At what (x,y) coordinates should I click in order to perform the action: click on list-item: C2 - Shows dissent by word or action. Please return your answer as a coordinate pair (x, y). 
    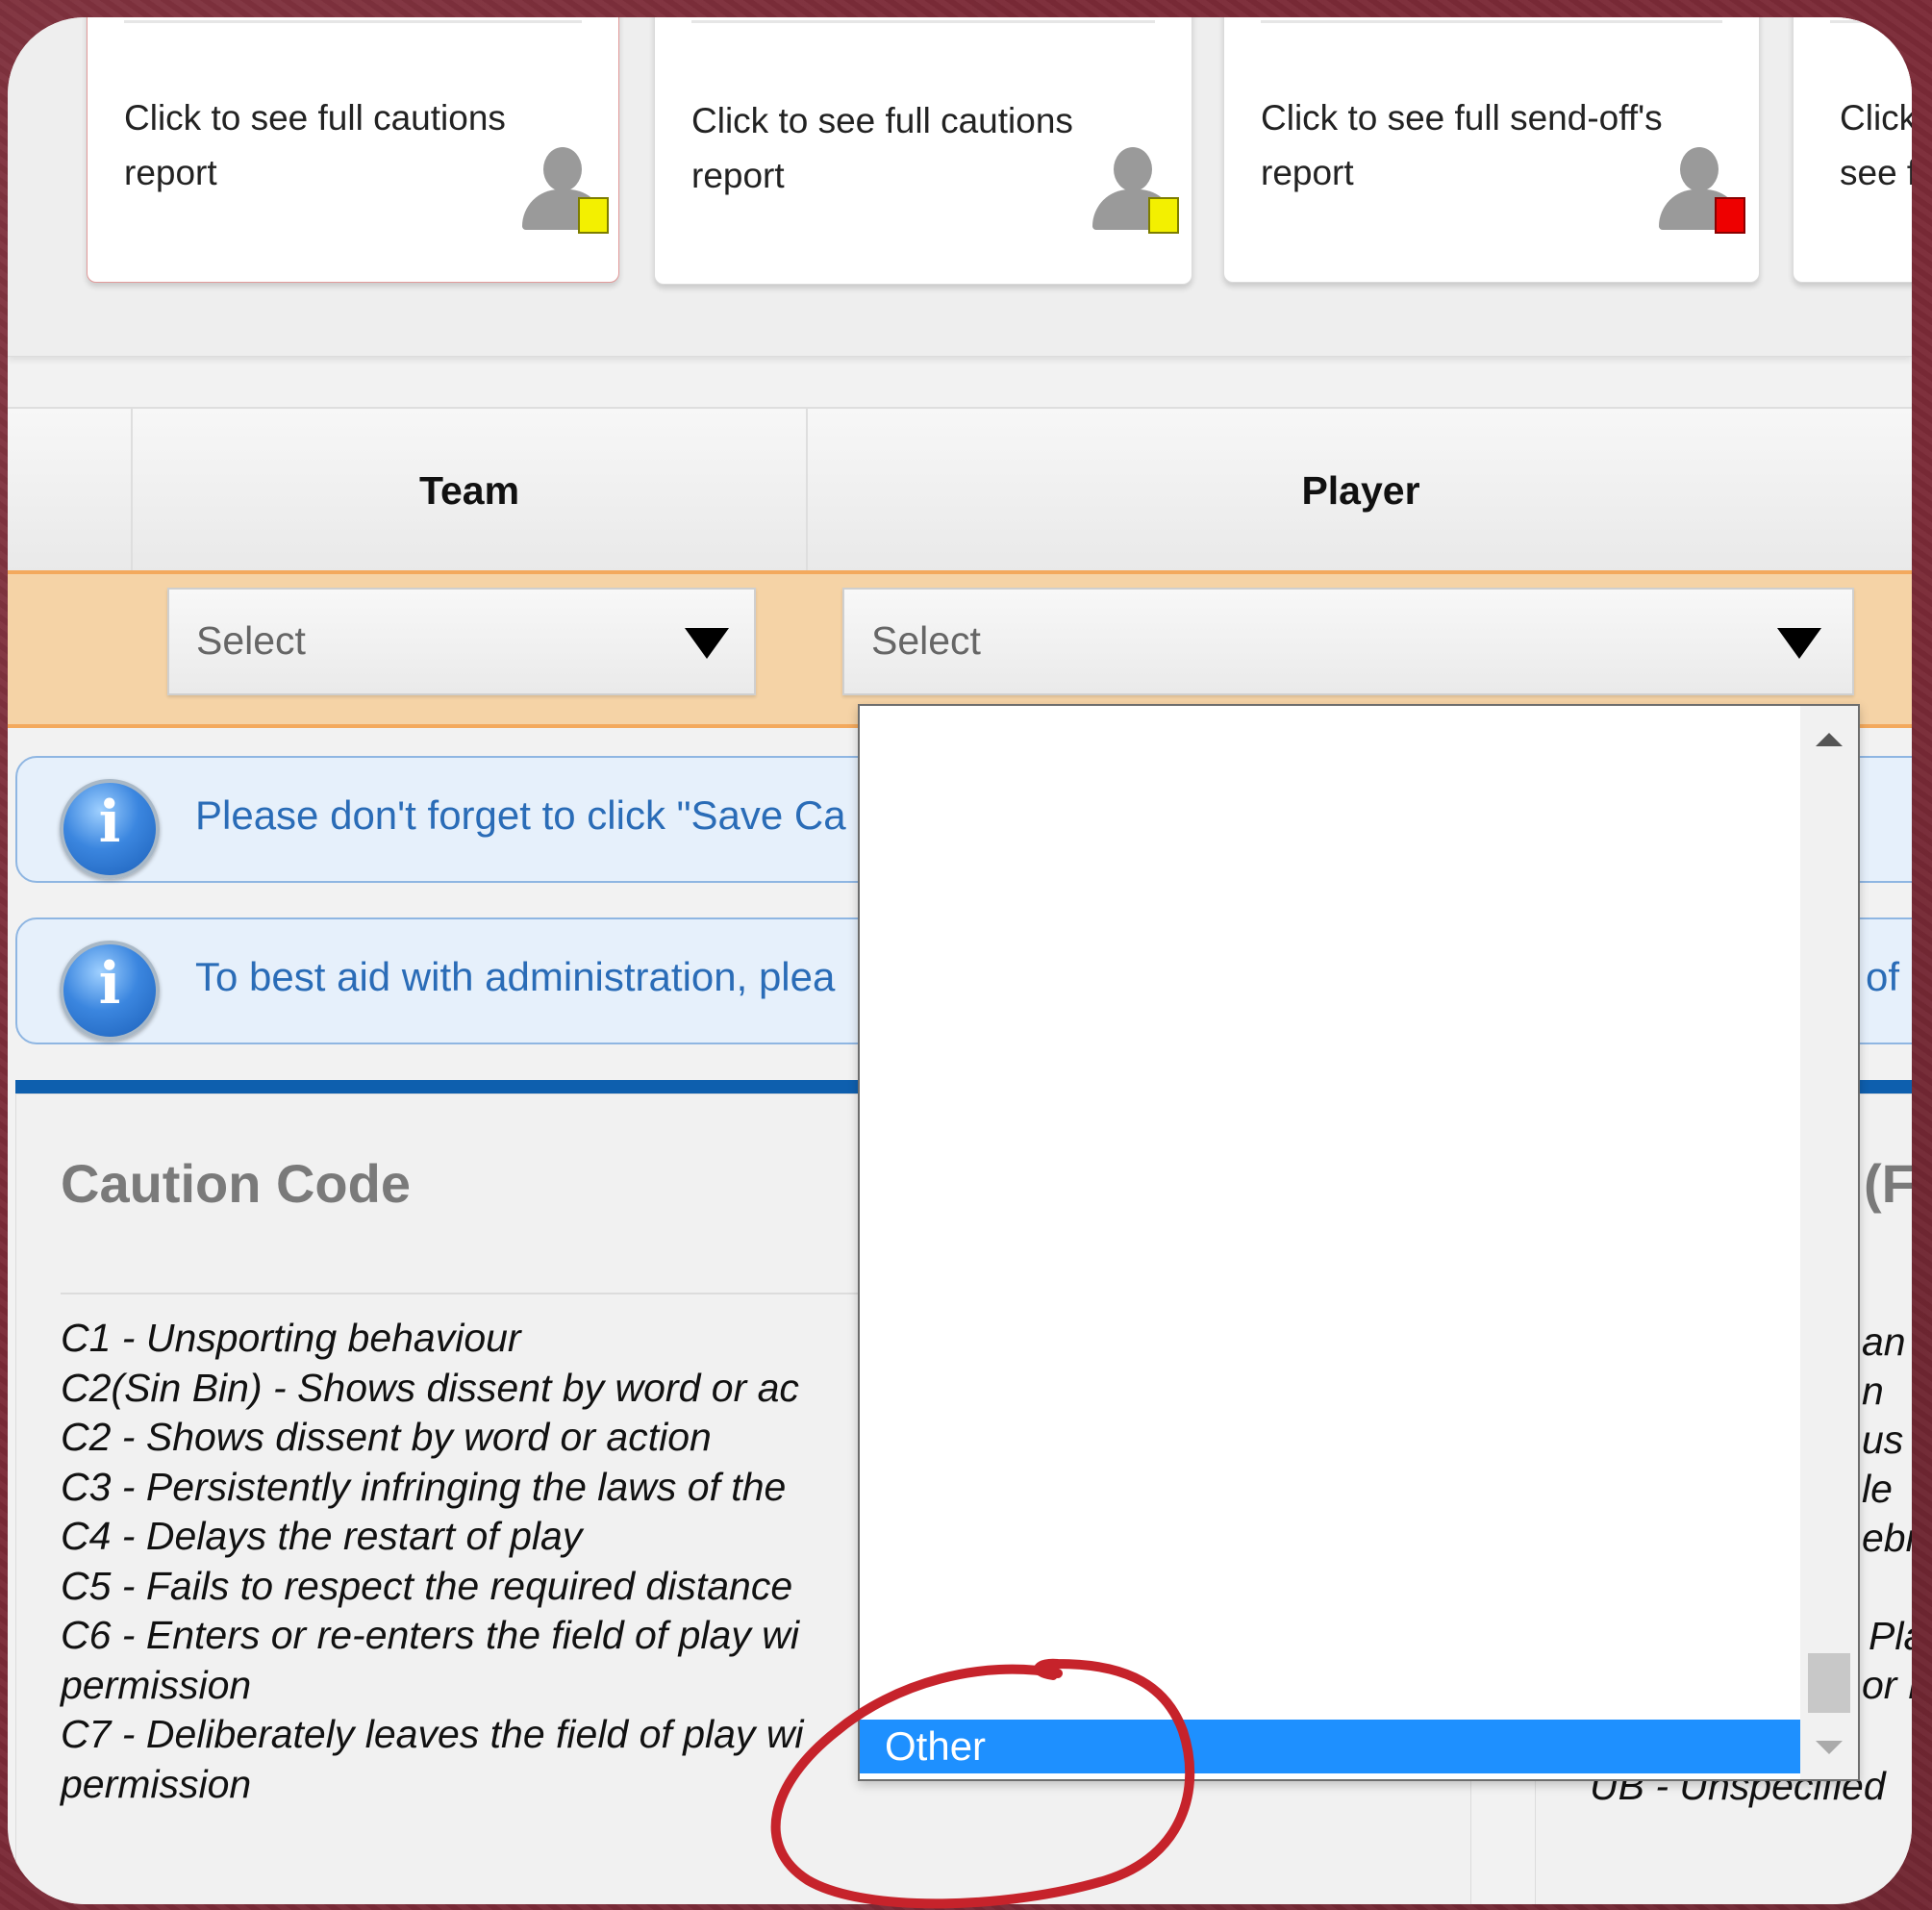
    Looking at the image, I should click on (386, 1437).